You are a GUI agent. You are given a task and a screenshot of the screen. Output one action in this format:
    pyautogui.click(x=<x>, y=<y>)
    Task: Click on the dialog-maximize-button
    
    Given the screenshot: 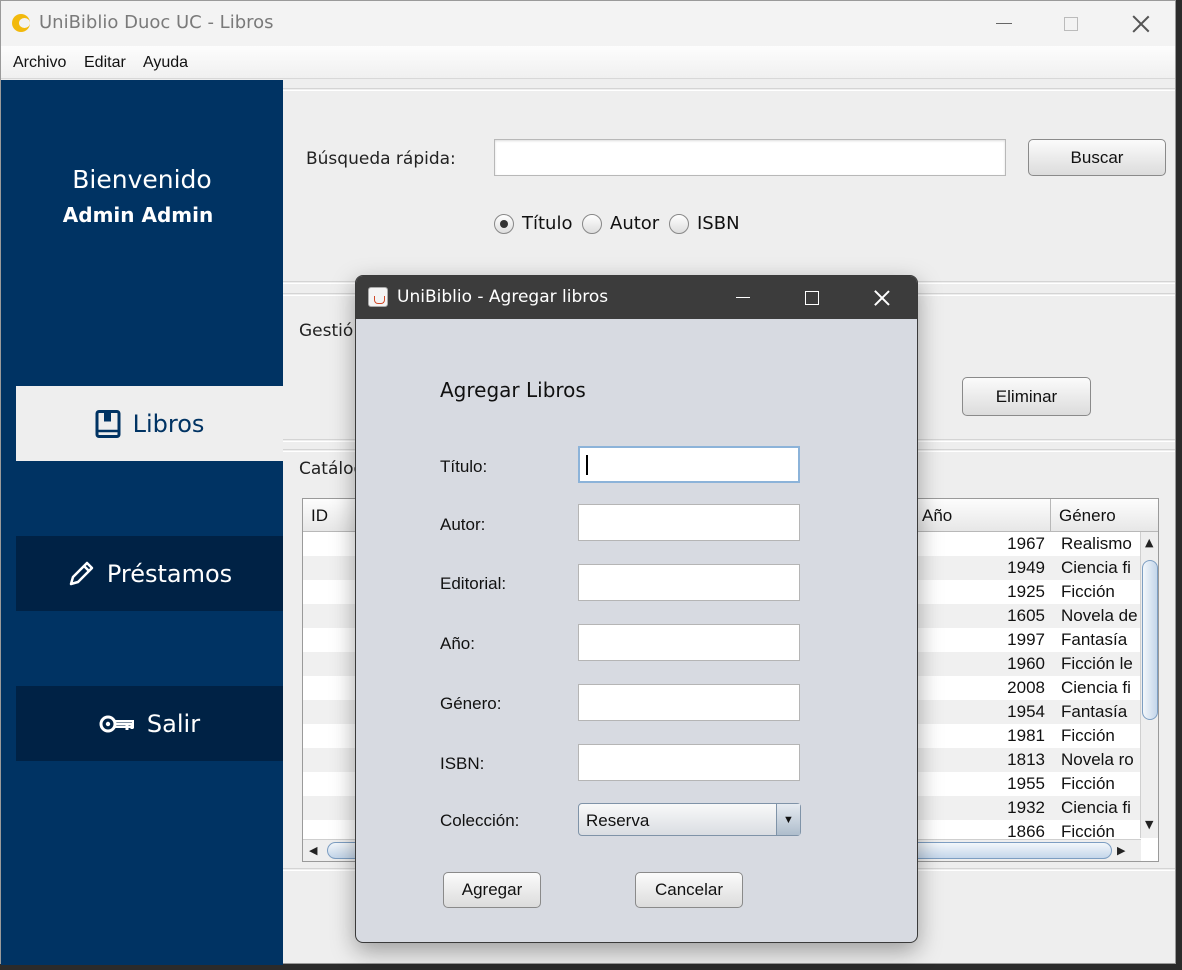 What is the action you would take?
    pyautogui.click(x=812, y=297)
    